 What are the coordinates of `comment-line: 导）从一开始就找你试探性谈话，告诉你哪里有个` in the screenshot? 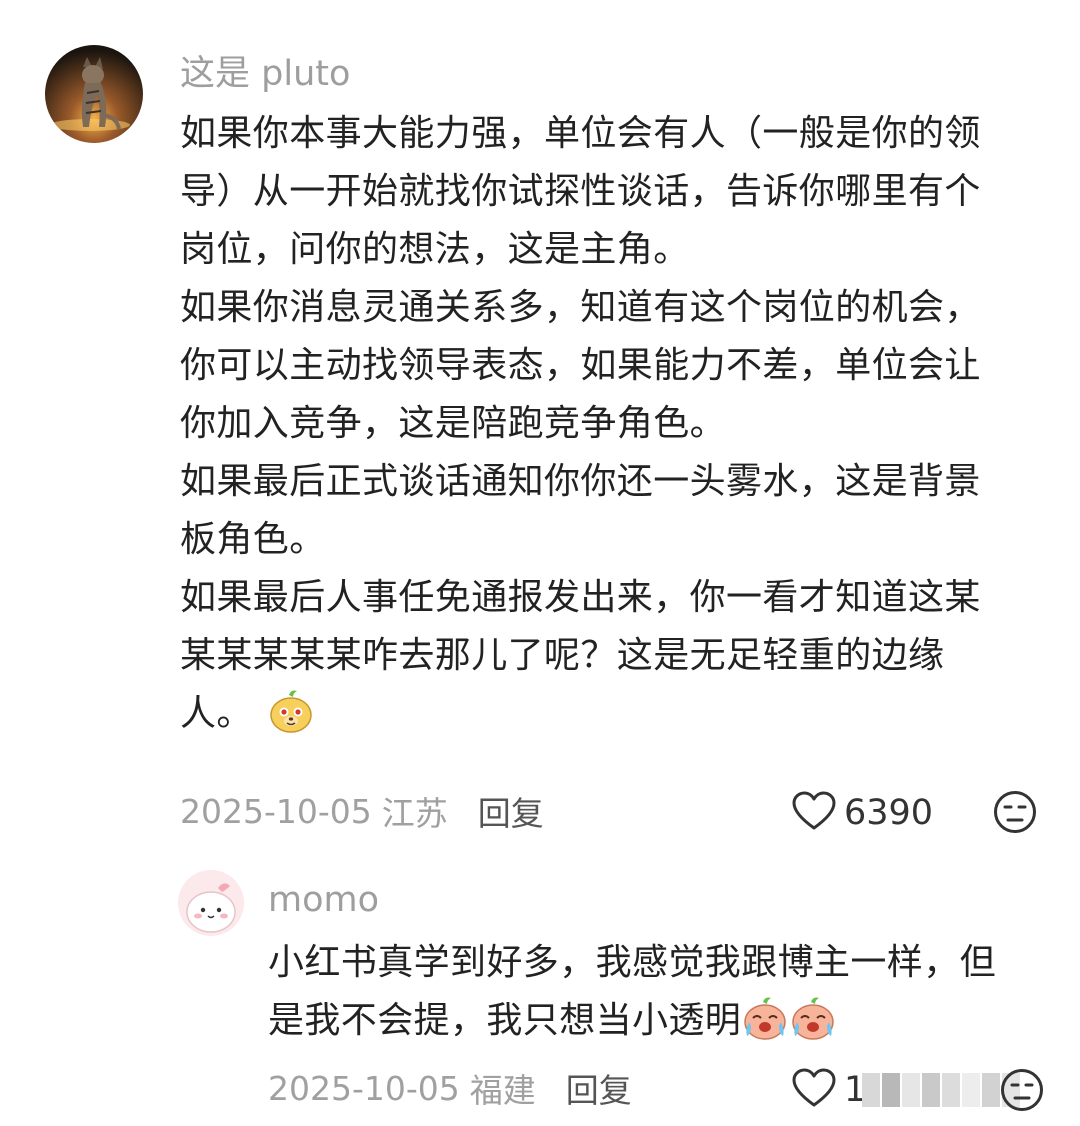 It's located at (580, 191).